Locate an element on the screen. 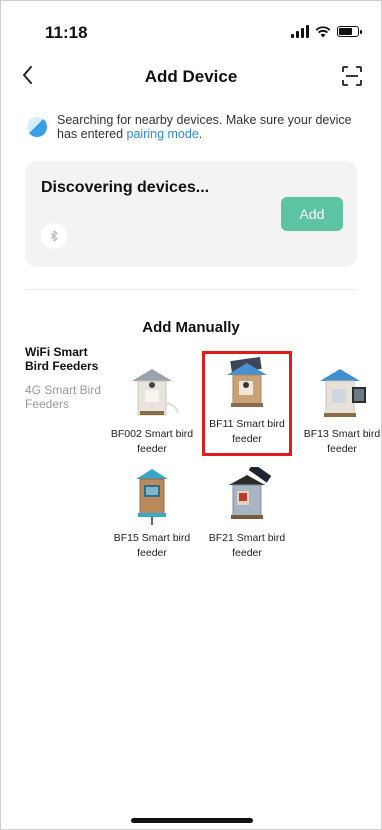 Image resolution: width=382 pixels, height=830 pixels. product-bf15: BF15 Smart bird feeder is located at coordinates (152, 514).